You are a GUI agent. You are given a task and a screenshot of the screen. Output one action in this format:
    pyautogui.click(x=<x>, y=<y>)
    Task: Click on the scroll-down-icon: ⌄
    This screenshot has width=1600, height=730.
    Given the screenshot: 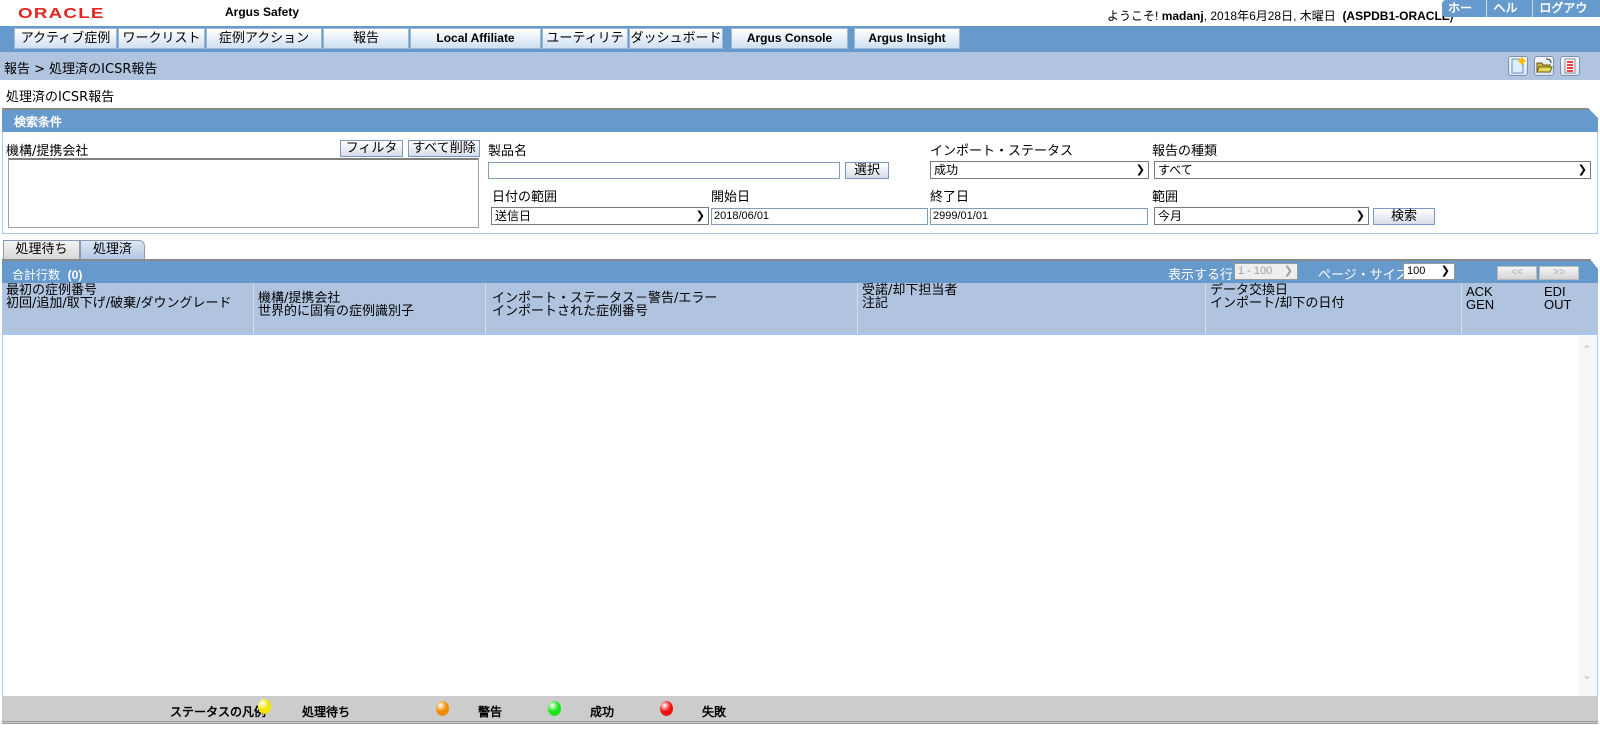 What is the action you would take?
    pyautogui.click(x=1587, y=675)
    